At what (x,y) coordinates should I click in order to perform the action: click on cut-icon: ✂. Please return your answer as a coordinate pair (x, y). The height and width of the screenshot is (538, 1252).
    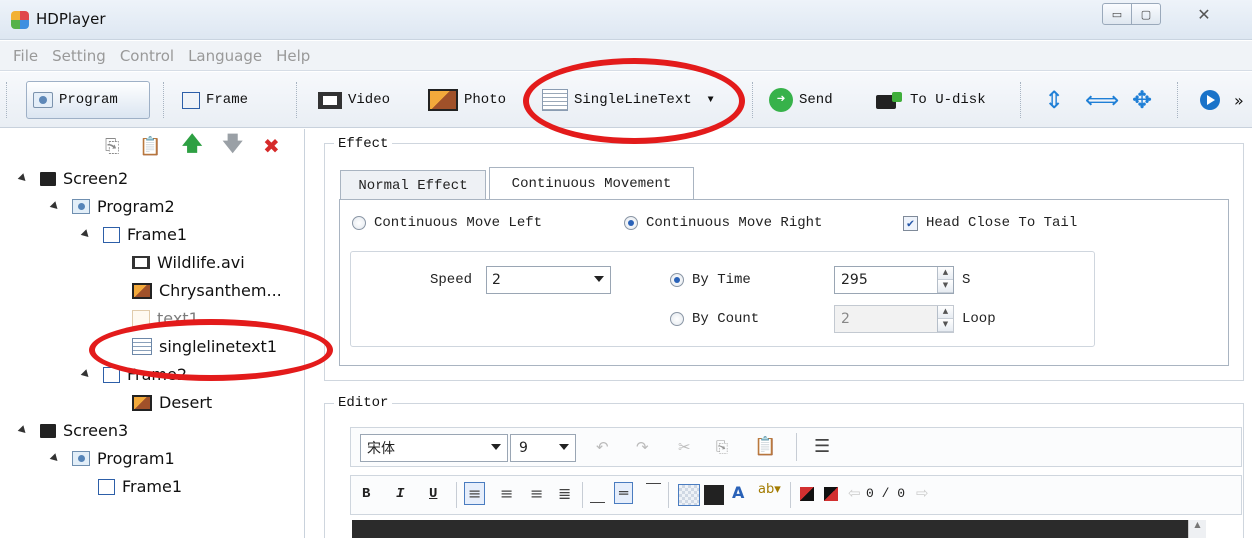
    Looking at the image, I should click on (684, 447).